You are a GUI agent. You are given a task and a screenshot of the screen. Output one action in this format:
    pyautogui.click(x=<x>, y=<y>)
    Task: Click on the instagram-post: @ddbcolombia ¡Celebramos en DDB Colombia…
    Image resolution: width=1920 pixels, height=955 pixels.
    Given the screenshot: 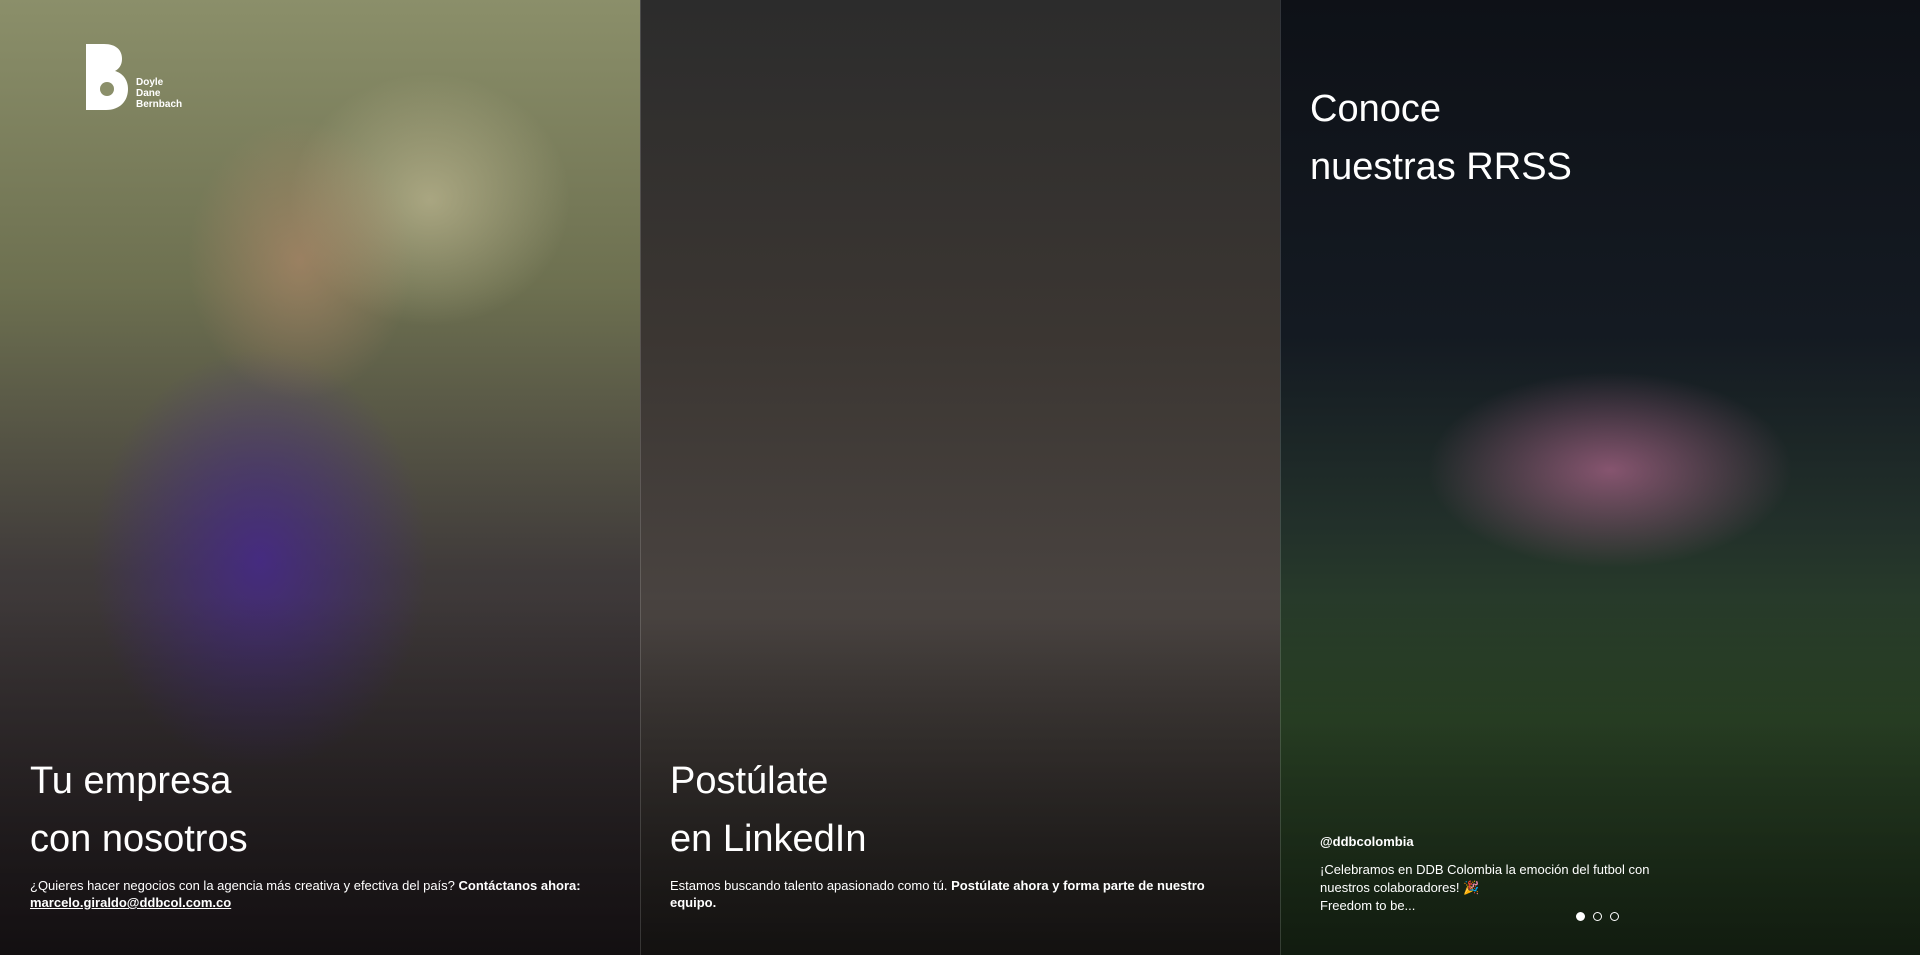 What is the action you would take?
    pyautogui.click(x=1485, y=874)
    